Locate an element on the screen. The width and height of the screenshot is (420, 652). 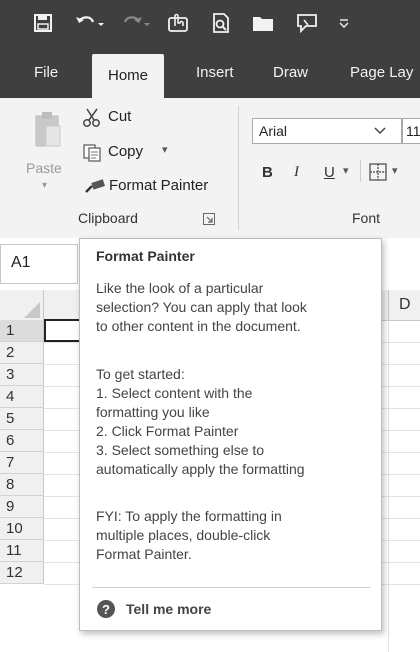
copy-dropdown-icon: ▾ is located at coordinates (165, 149).